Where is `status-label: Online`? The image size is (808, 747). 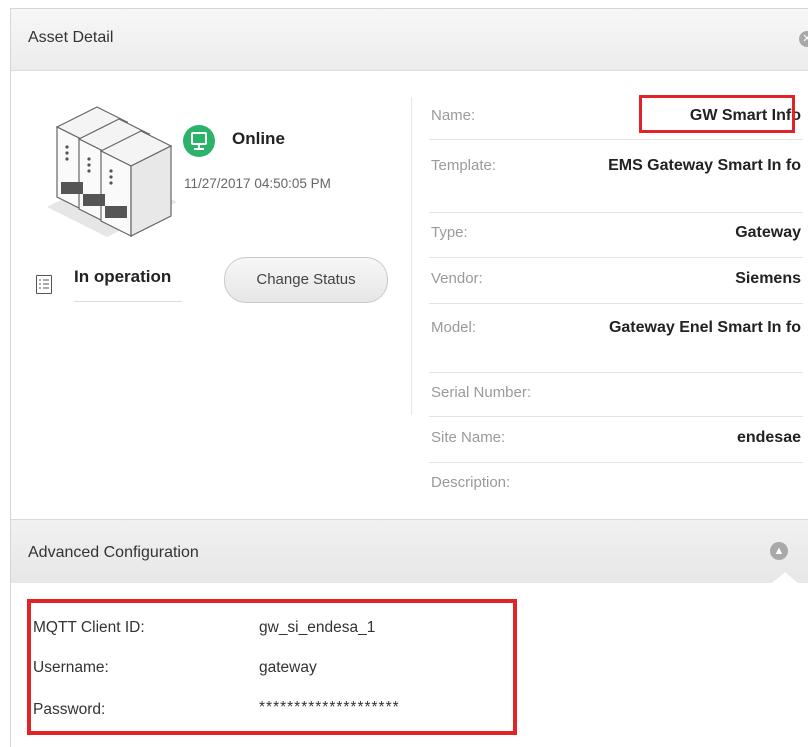
status-label: Online is located at coordinates (258, 138).